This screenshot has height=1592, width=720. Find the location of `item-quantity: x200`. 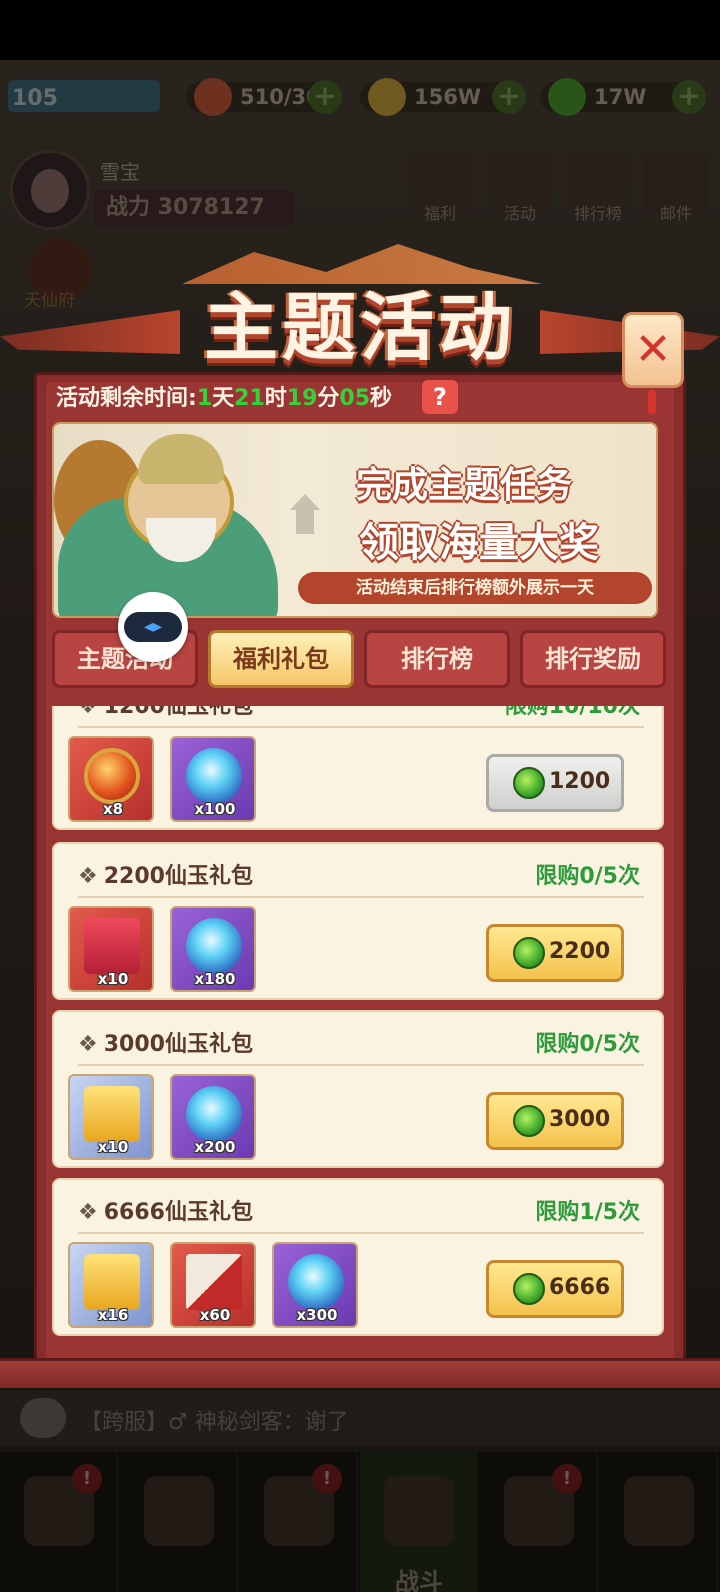

item-quantity: x200 is located at coordinates (215, 1147).